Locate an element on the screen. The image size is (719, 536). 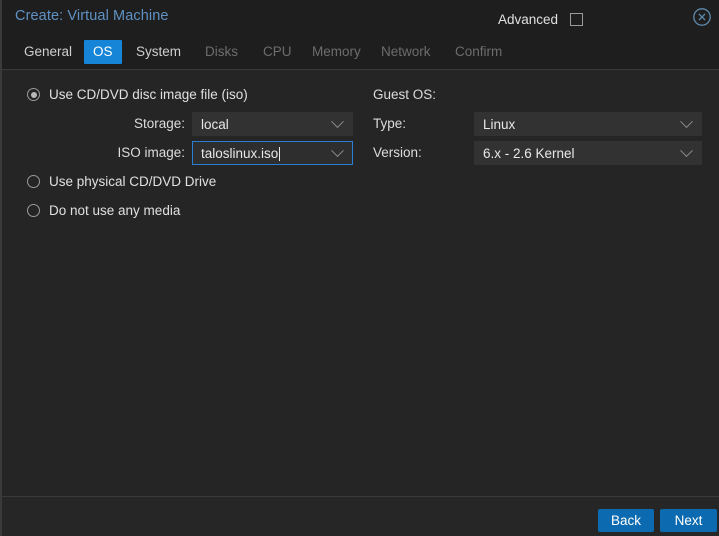
iso-image-label: ISO image: is located at coordinates (151, 152).